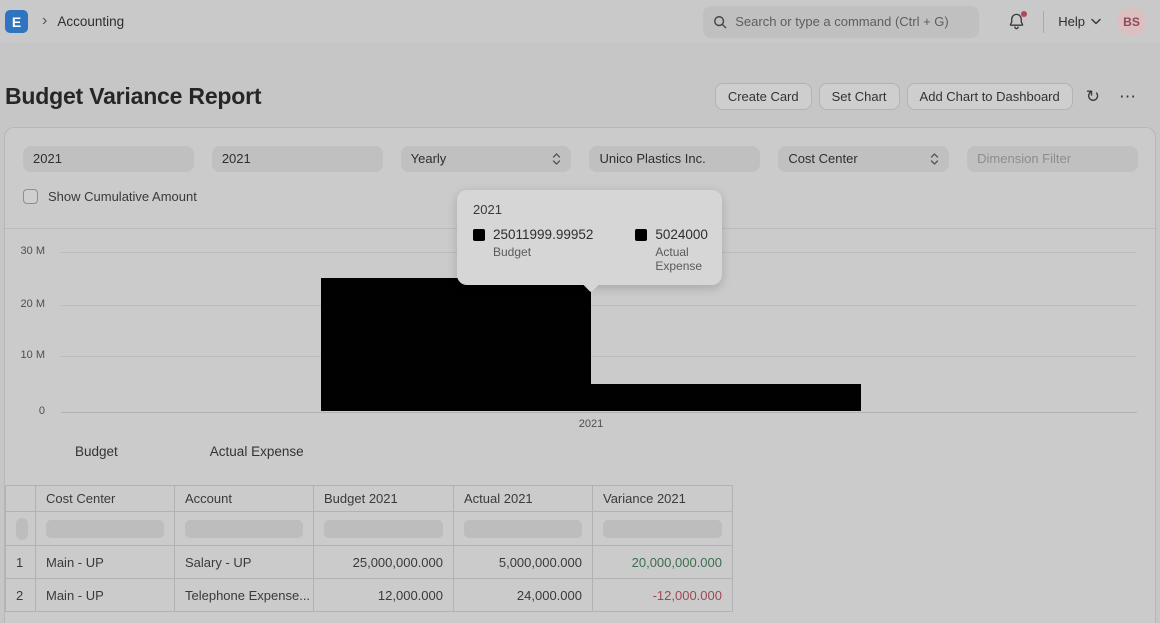 The image size is (1160, 623). What do you see at coordinates (236, 158) in the screenshot?
I see `to-fiscal-year-value: 2021` at bounding box center [236, 158].